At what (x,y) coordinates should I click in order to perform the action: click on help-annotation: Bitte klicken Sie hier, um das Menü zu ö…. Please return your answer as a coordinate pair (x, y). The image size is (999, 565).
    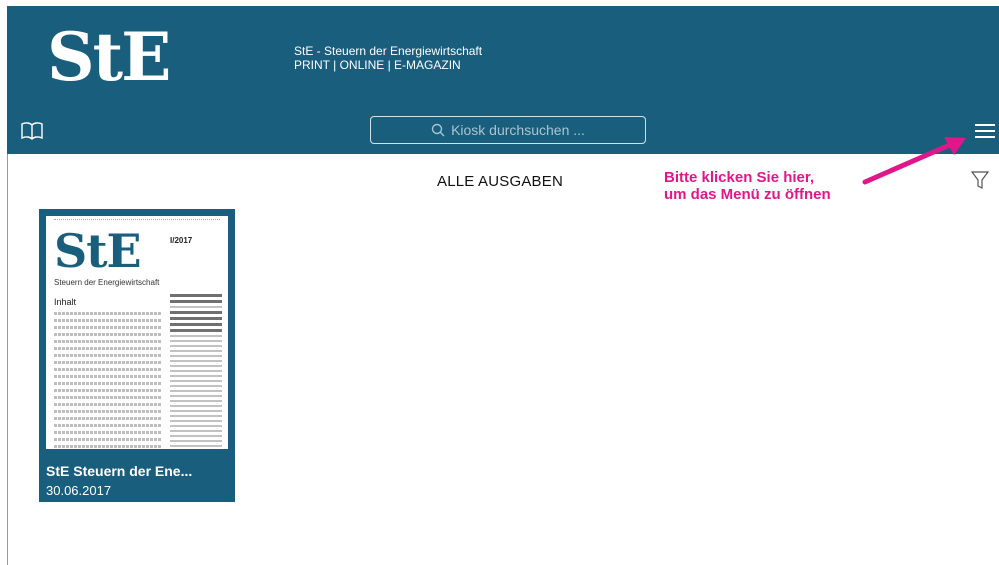
    Looking at the image, I should click on (747, 186).